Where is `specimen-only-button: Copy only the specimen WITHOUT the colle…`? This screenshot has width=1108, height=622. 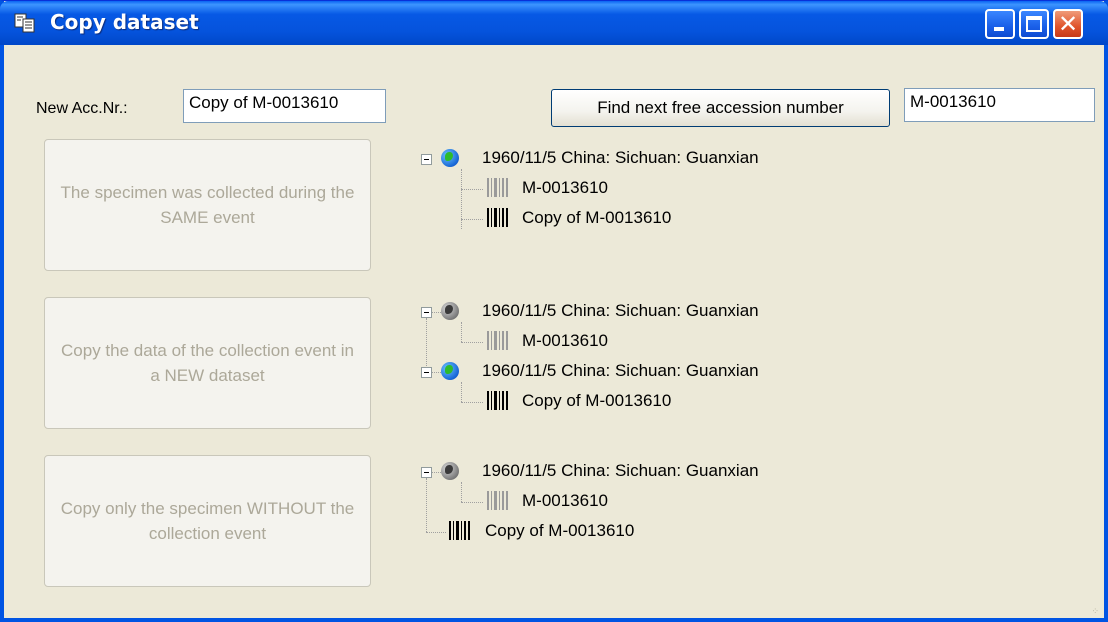
specimen-only-button: Copy only the specimen WITHOUT the colle… is located at coordinates (207, 521).